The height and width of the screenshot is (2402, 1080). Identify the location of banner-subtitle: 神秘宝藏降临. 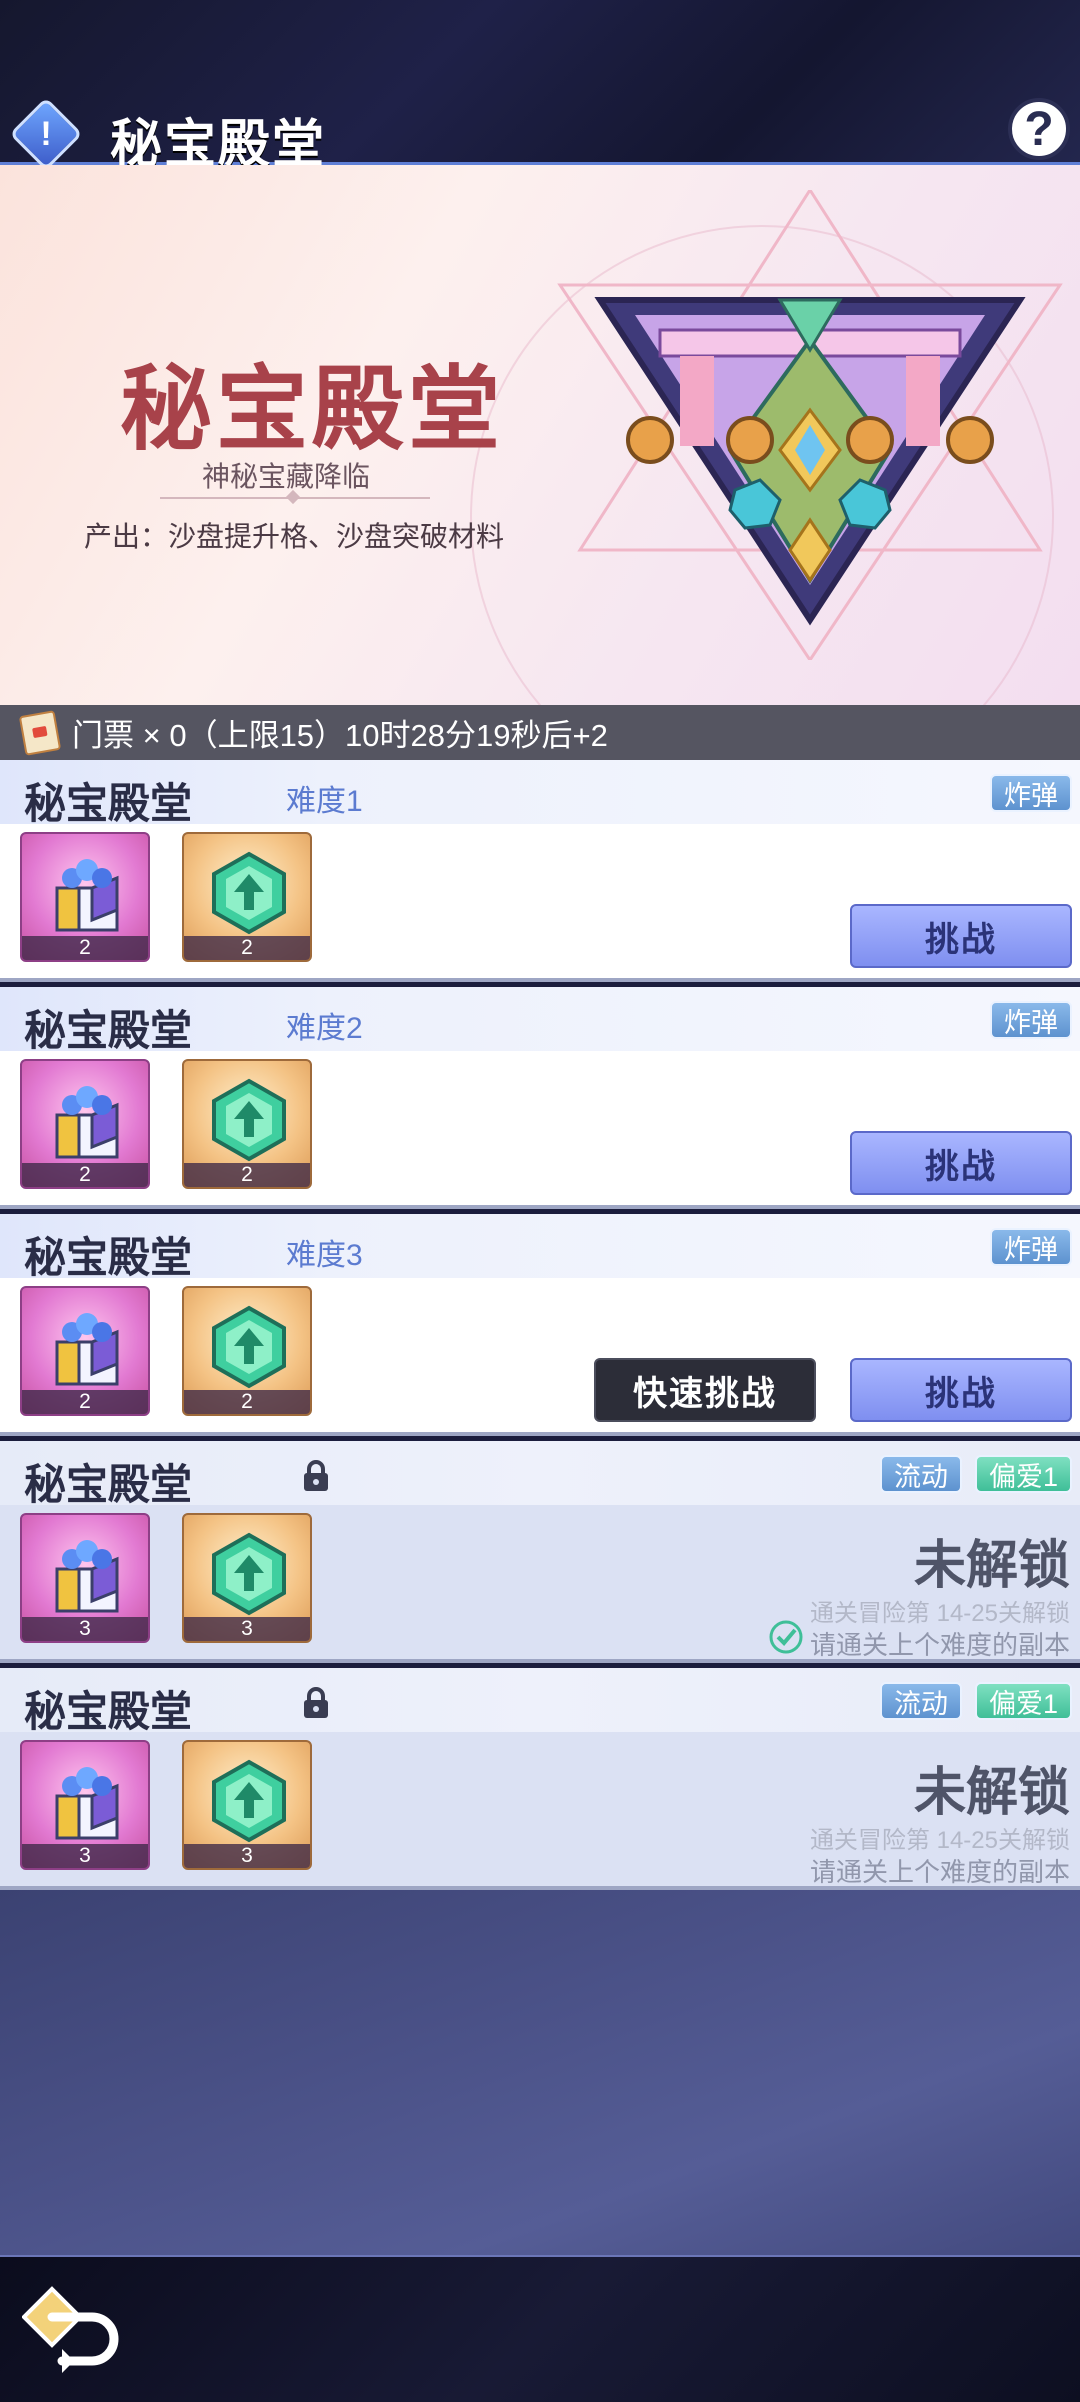
(286, 476).